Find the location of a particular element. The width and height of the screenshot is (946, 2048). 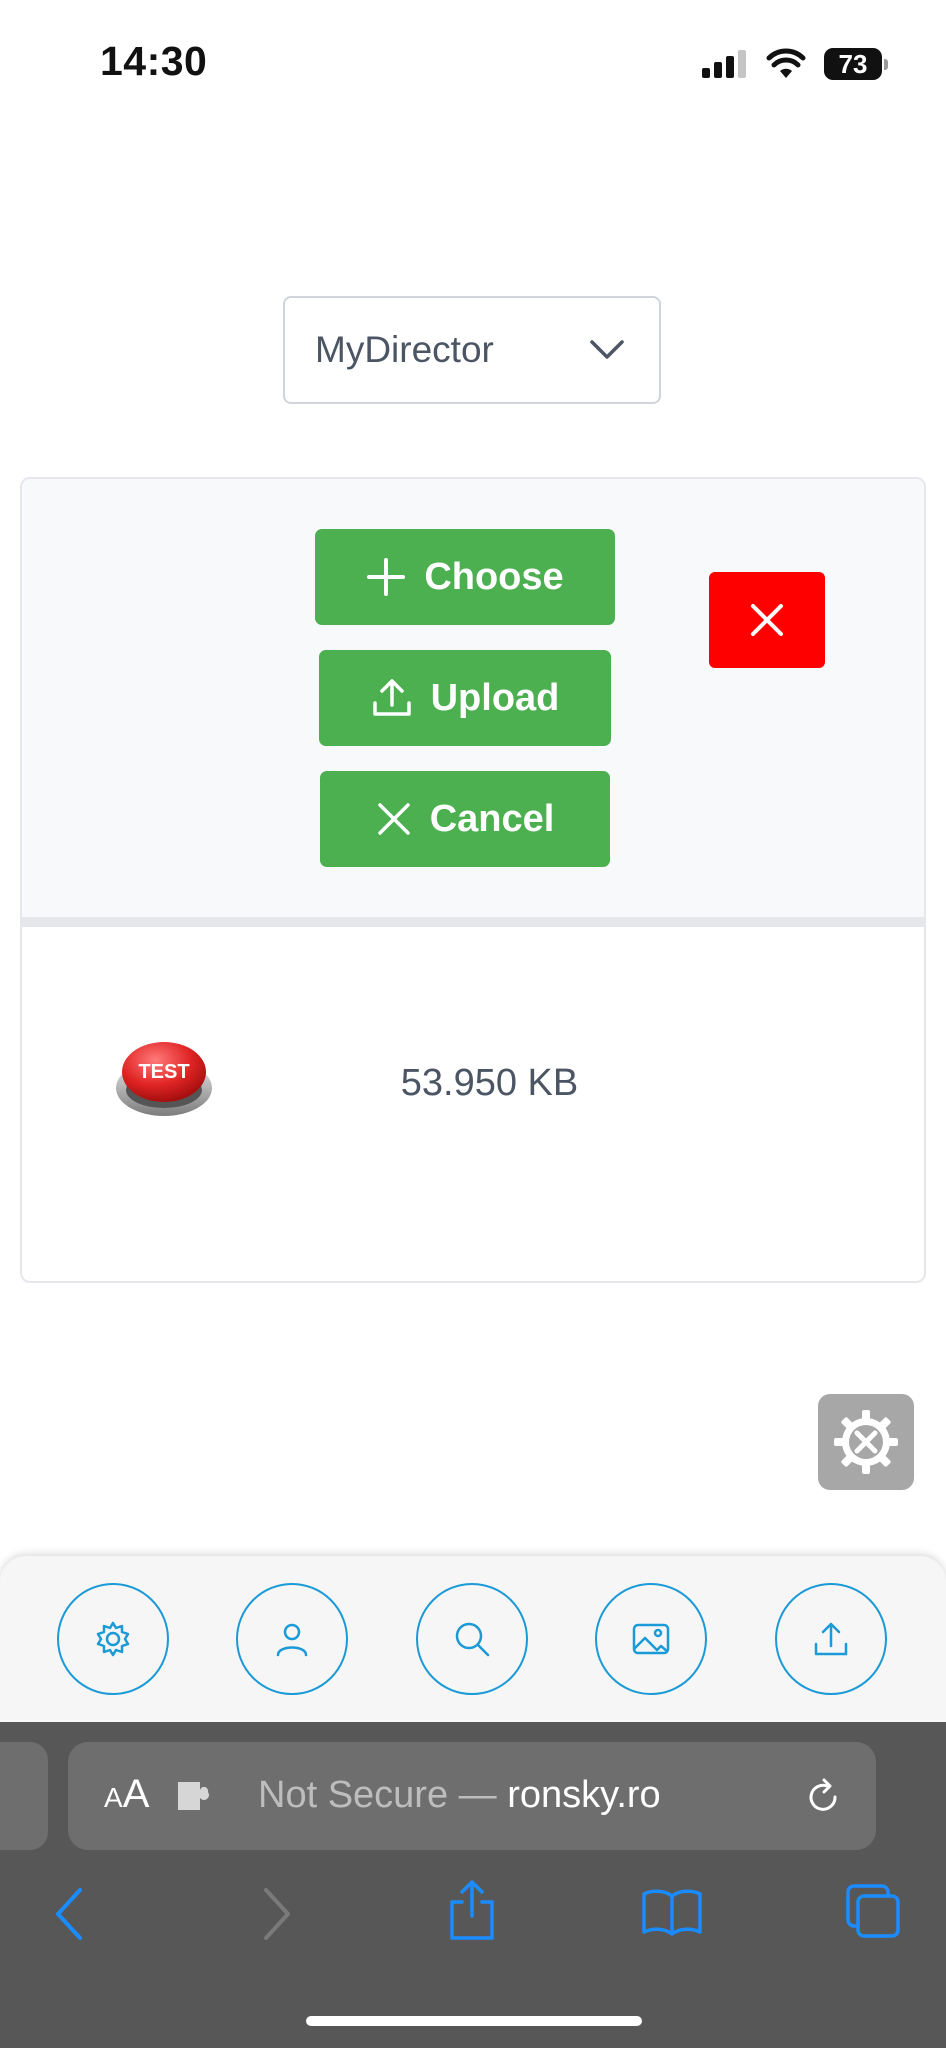

tabs-icon is located at coordinates (874, 1912).